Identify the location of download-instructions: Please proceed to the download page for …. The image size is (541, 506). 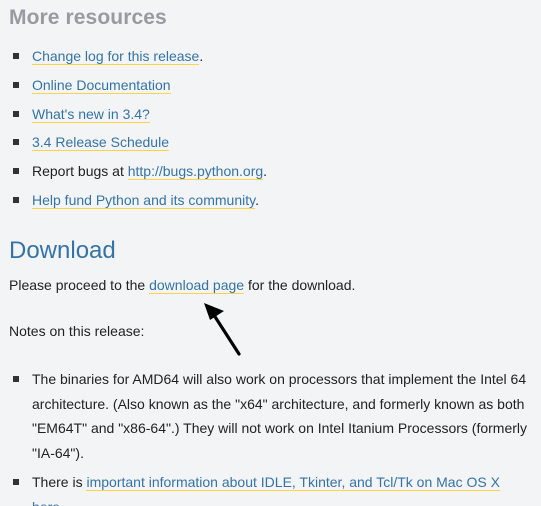
(182, 285).